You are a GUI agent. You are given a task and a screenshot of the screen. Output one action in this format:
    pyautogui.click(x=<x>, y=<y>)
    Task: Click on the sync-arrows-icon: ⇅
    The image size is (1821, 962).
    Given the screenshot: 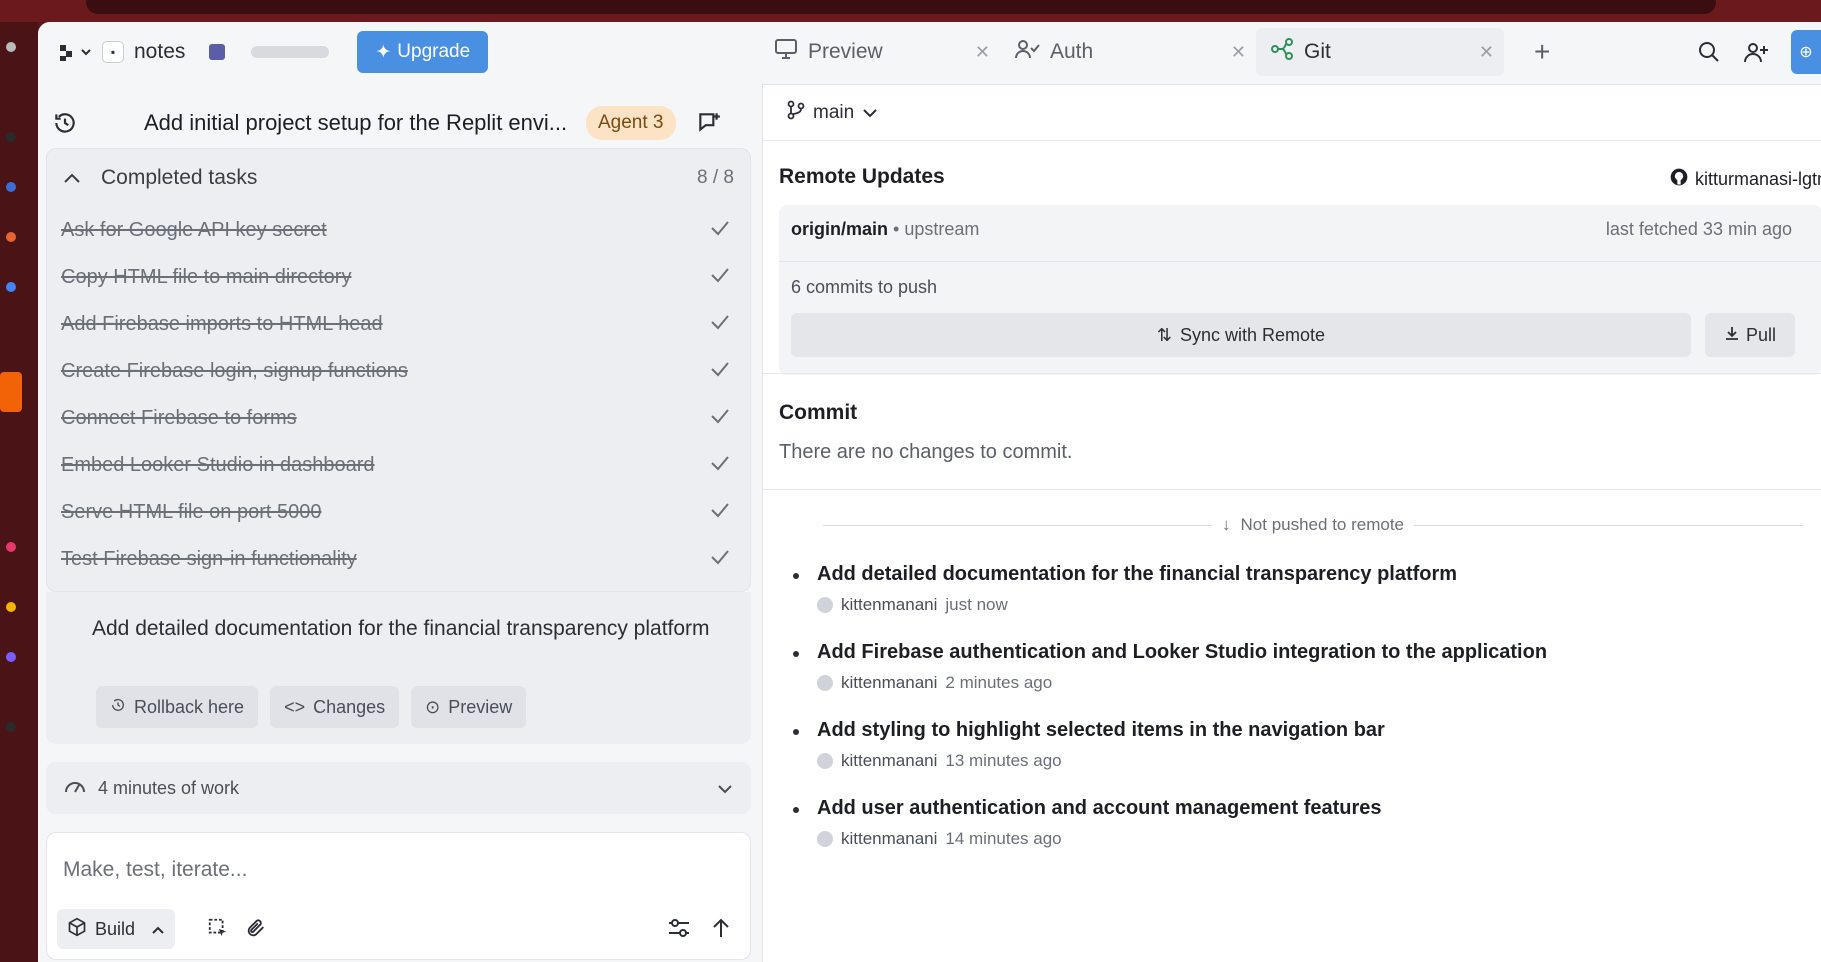 What is the action you would take?
    pyautogui.click(x=1164, y=334)
    